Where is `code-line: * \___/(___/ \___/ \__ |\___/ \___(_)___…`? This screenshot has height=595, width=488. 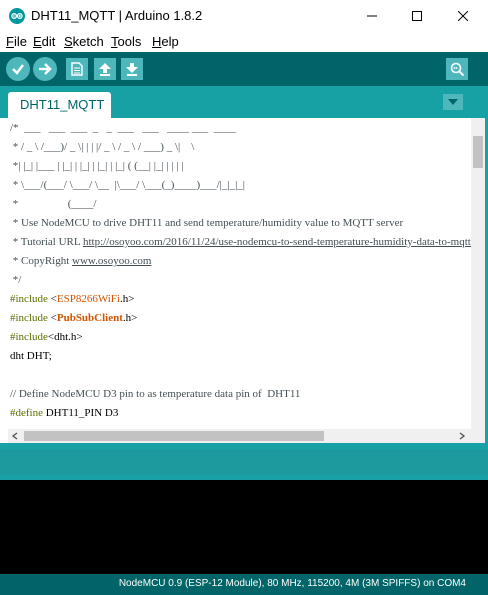
code-line: * \___/(___/ \___/ \__ |\___/ \___(_)___… is located at coordinates (127, 185).